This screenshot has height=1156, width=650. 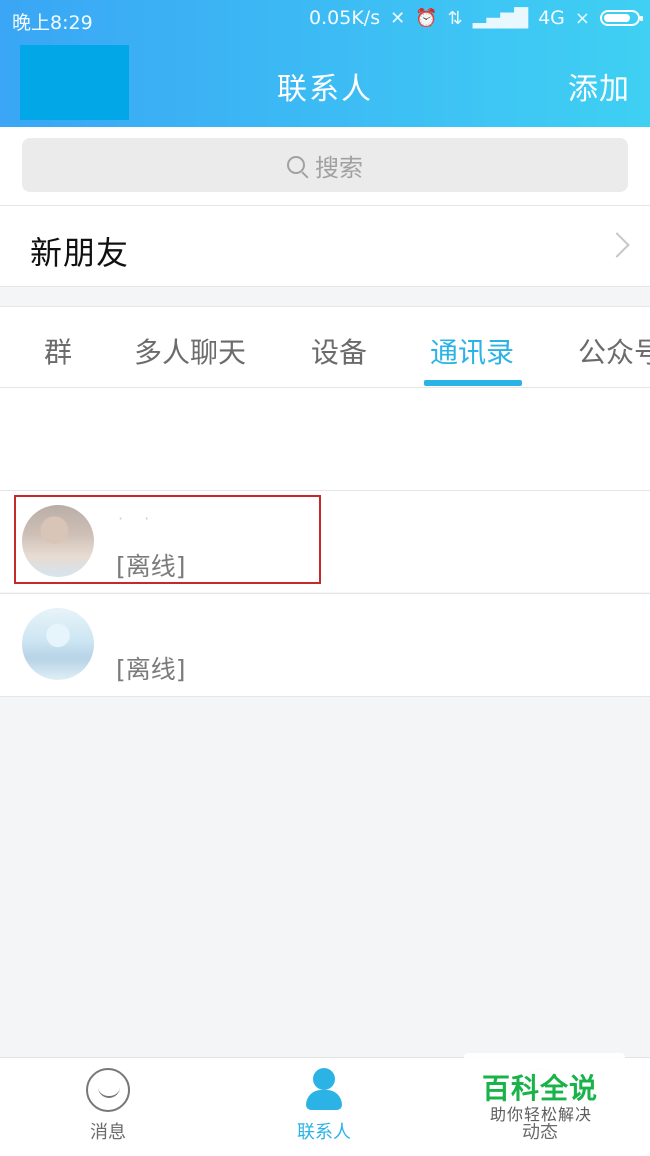 What do you see at coordinates (614, 351) in the screenshot?
I see `tab-public-accounts: 公众号` at bounding box center [614, 351].